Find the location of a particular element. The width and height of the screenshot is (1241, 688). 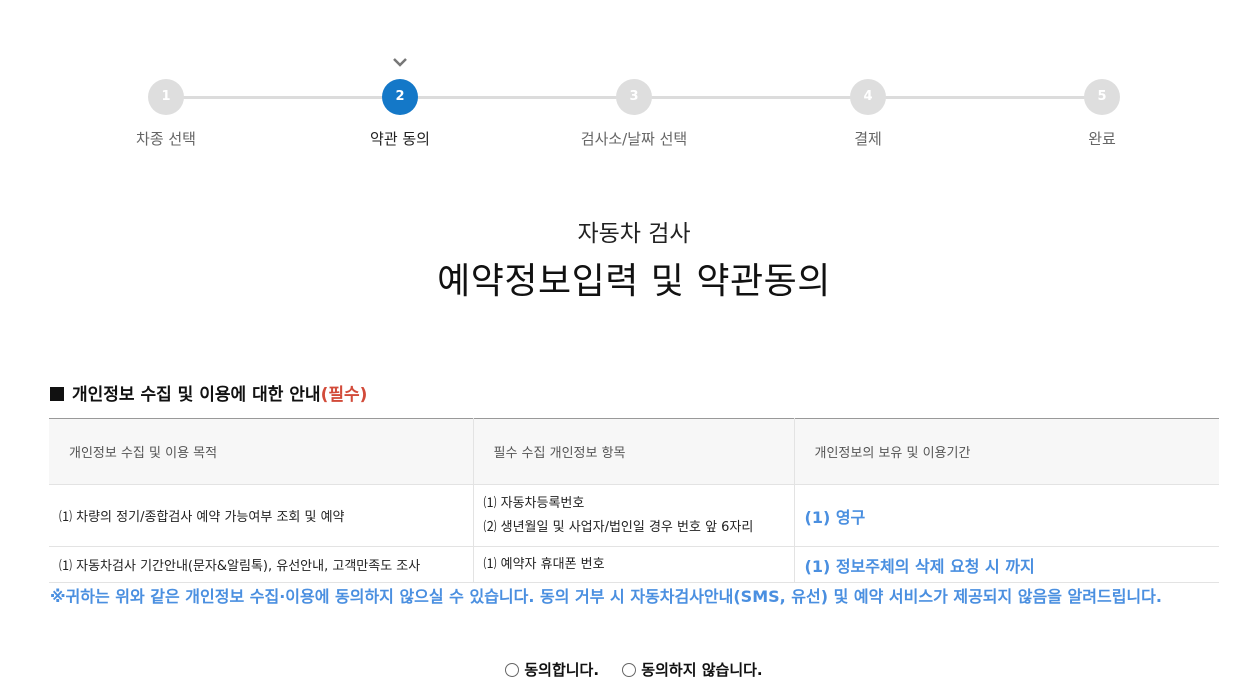

step-3: 3 검사소/날짜 선택 is located at coordinates (634, 114).